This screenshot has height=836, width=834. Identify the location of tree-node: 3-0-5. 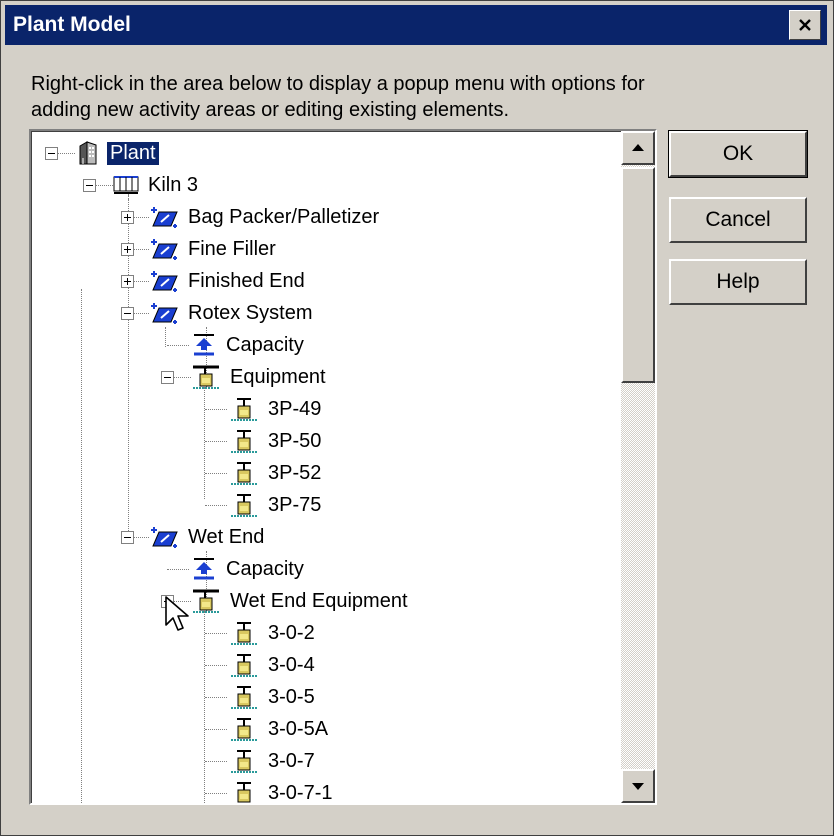
(273, 697).